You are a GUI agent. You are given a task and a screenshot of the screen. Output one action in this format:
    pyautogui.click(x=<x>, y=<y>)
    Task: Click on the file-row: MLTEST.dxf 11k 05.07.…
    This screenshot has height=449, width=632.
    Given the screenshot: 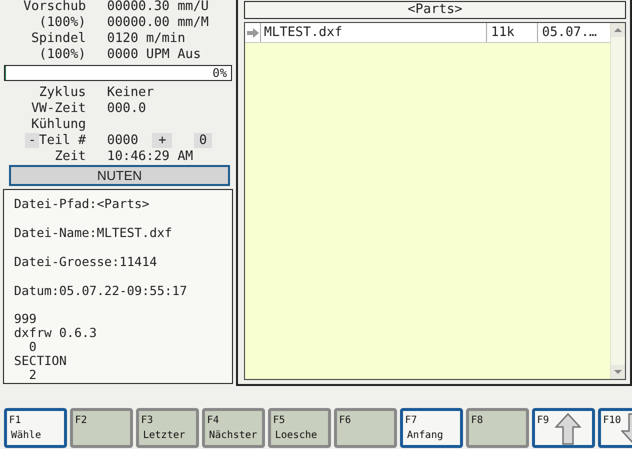 What is the action you would take?
    pyautogui.click(x=427, y=33)
    